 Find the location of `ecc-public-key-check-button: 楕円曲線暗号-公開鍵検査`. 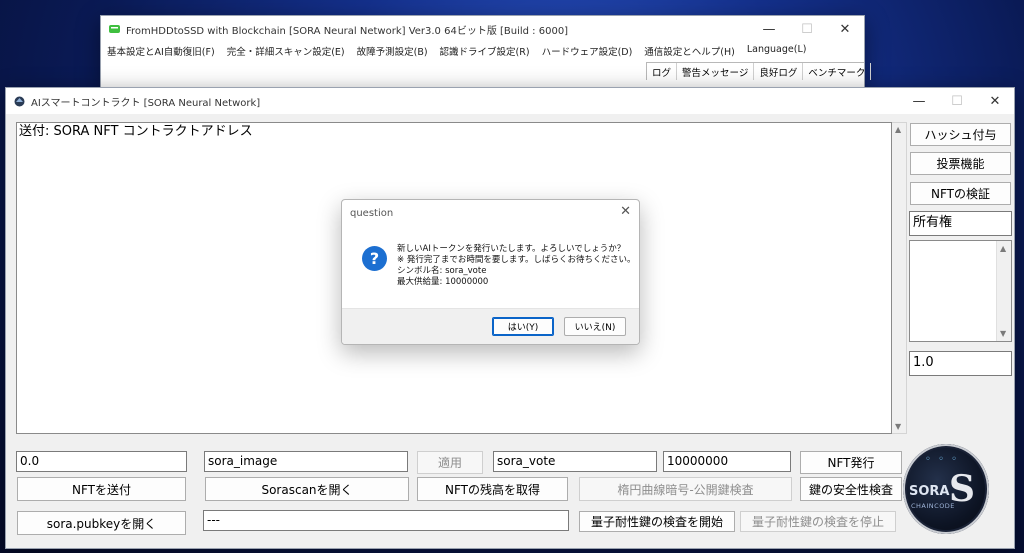

ecc-public-key-check-button: 楕円曲線暗号-公開鍵検査 is located at coordinates (685, 489).